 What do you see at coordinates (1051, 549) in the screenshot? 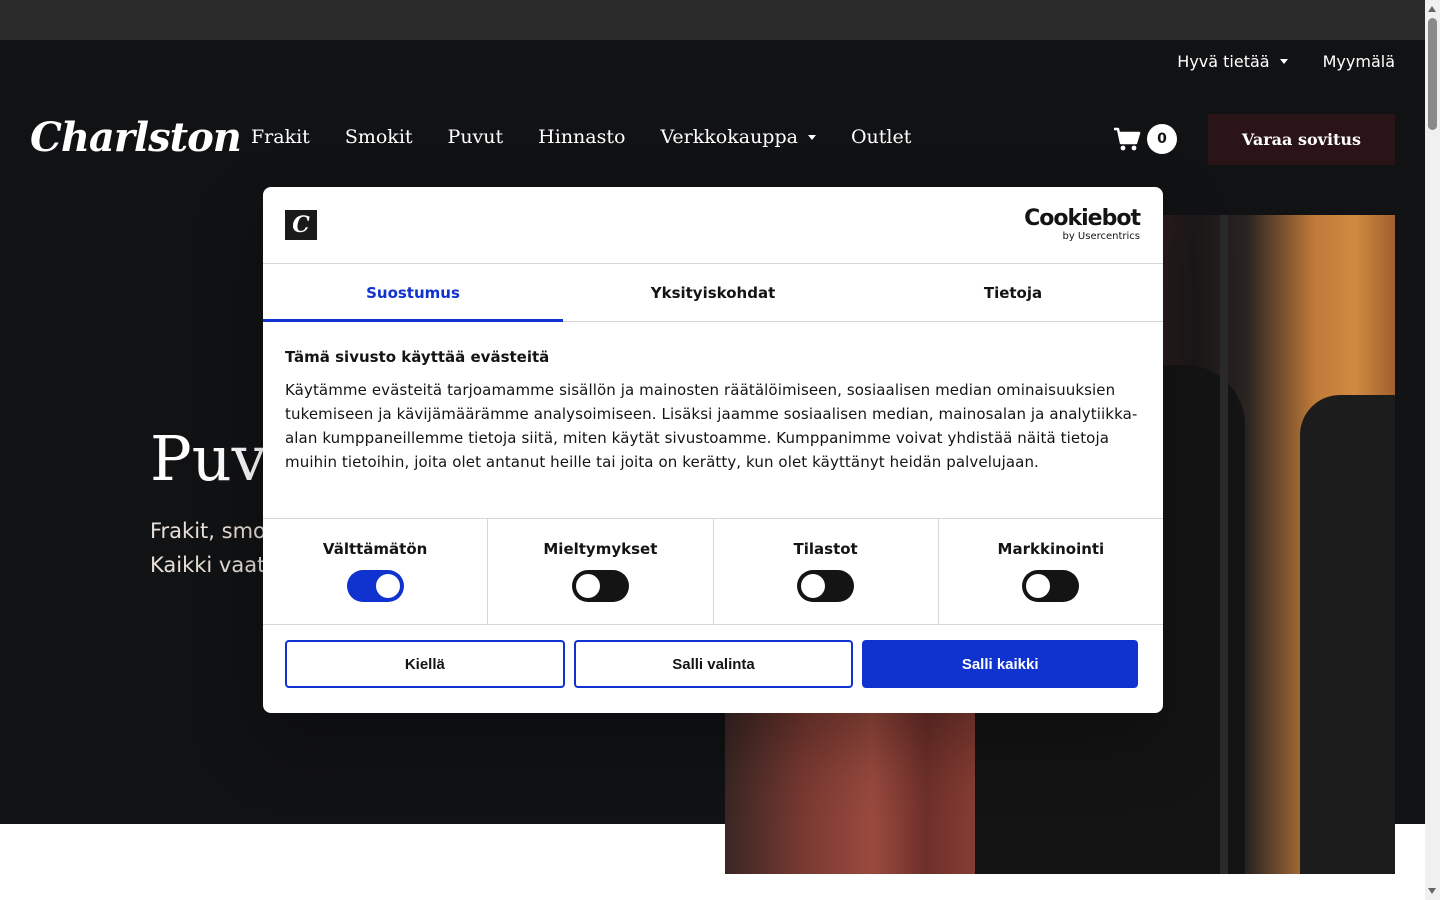
I see `toggle-label: Markkinointi` at bounding box center [1051, 549].